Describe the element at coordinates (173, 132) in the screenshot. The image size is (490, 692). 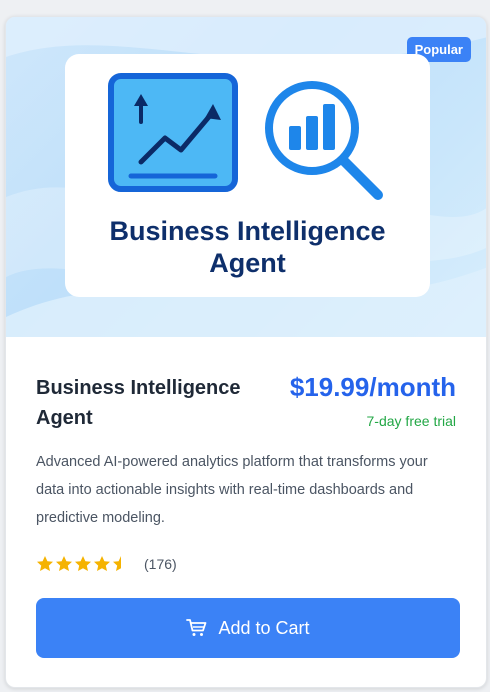
I see `chart-trend-icon` at that location.